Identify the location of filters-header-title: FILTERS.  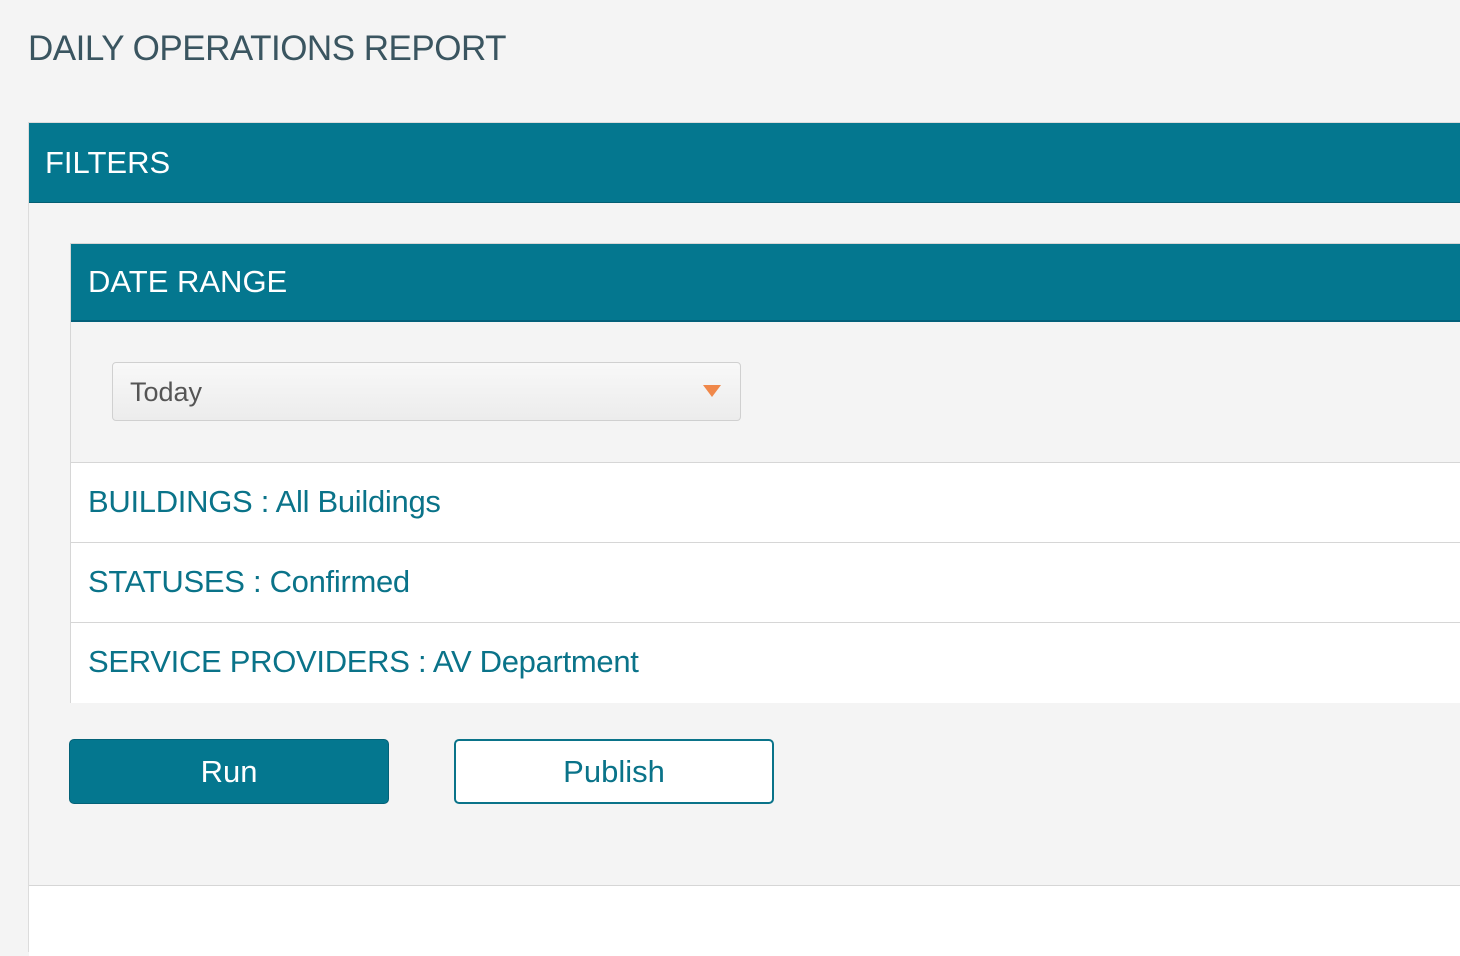
(108, 162).